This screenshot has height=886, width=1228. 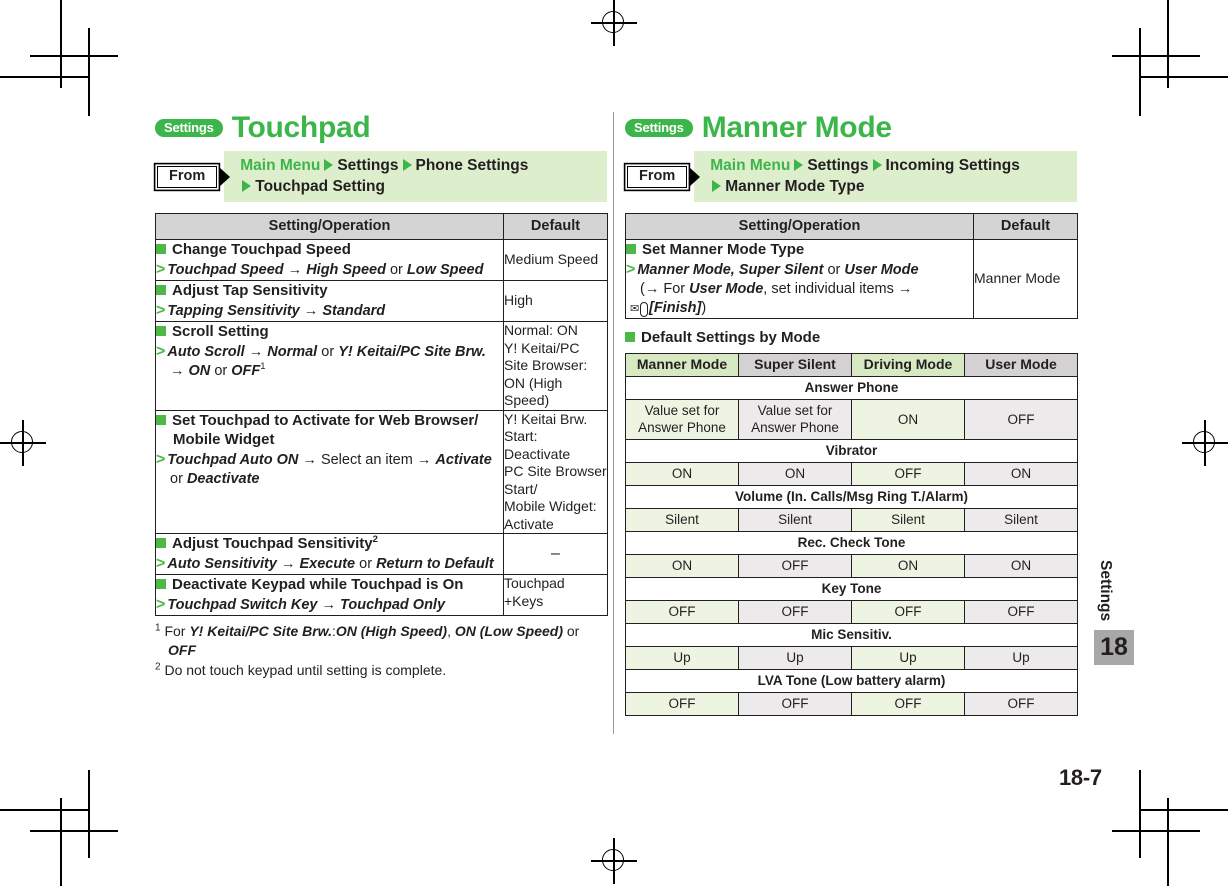 What do you see at coordinates (381, 128) in the screenshot?
I see `section-header-touchpad: Settings Touchpad` at bounding box center [381, 128].